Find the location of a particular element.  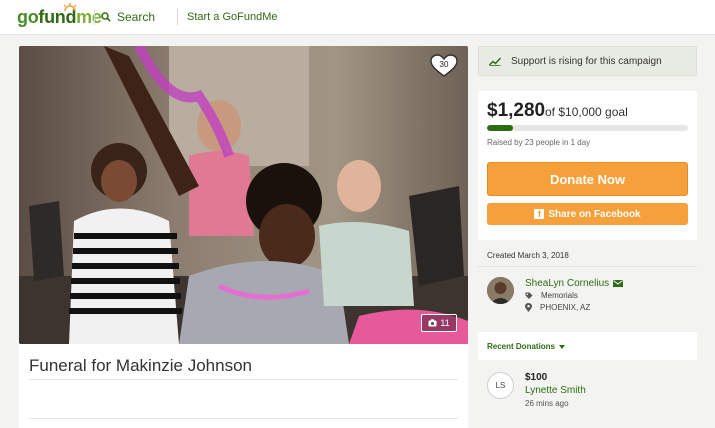

goal-text: of $10,000 goal is located at coordinates (586, 112).